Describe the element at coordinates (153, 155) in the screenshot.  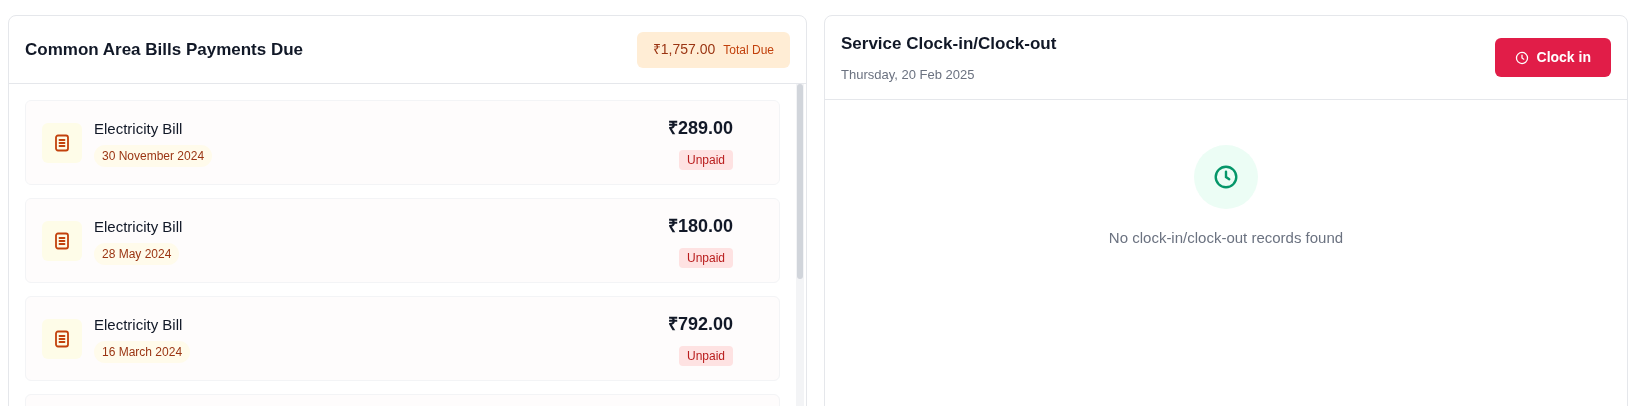
I see `bill-date: 30 November 2024` at that location.